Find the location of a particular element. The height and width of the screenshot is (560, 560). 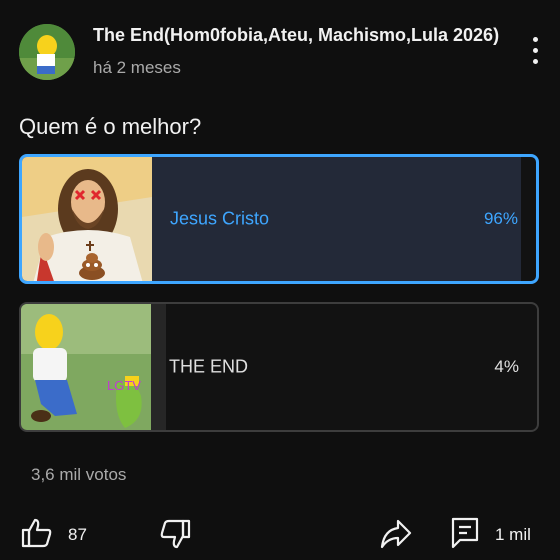

option-1-label: Jesus Cristo is located at coordinates (220, 218).